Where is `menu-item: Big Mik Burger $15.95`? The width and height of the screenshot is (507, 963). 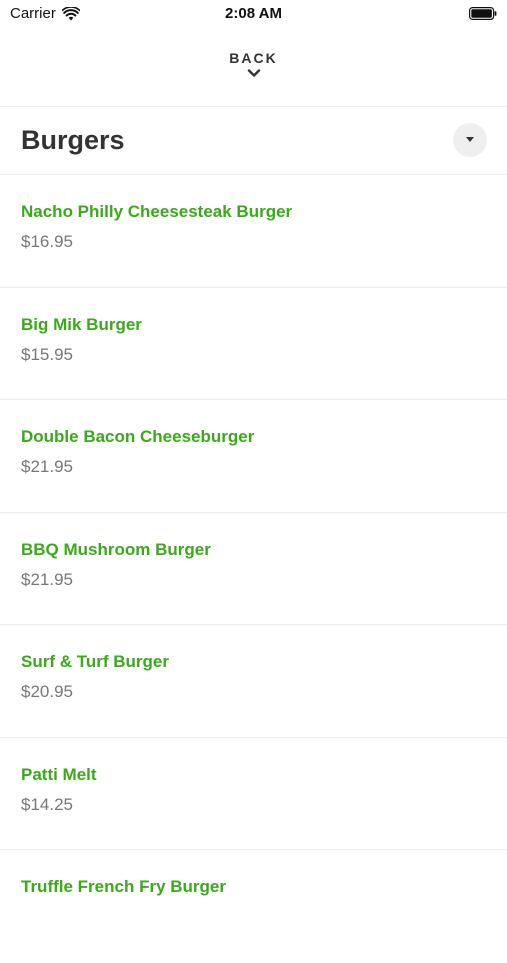
menu-item: Big Mik Burger $15.95 is located at coordinates (253, 344).